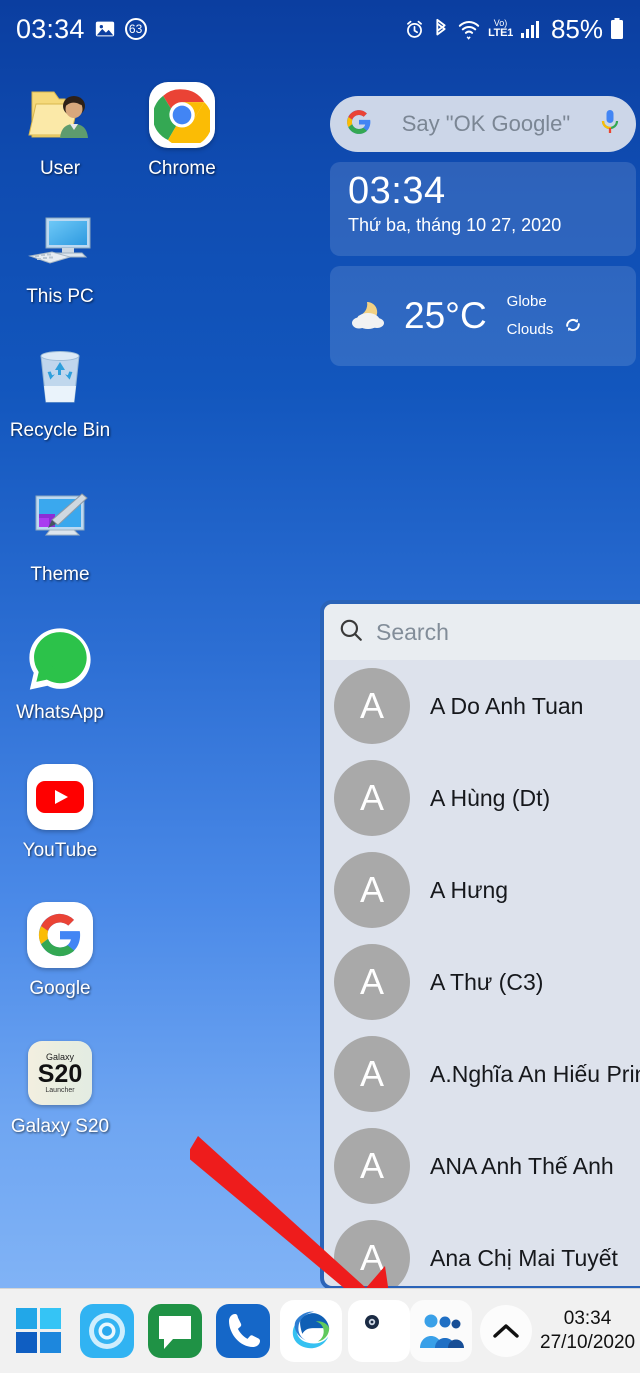 This screenshot has height=1373, width=640. What do you see at coordinates (175, 1331) in the screenshot?
I see `messages-button` at bounding box center [175, 1331].